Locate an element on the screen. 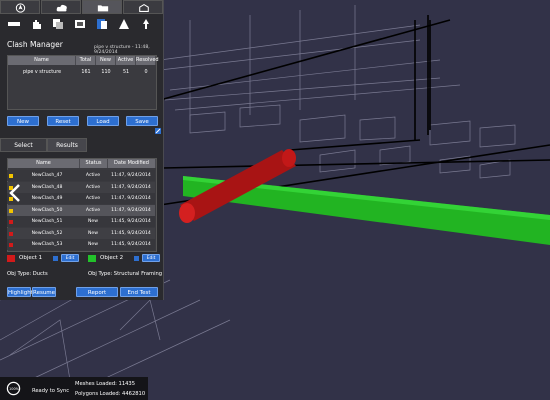 Image resolution: width=550 pixels, height=400 pixels. sync-status: Ready to Sync is located at coordinates (51, 391).